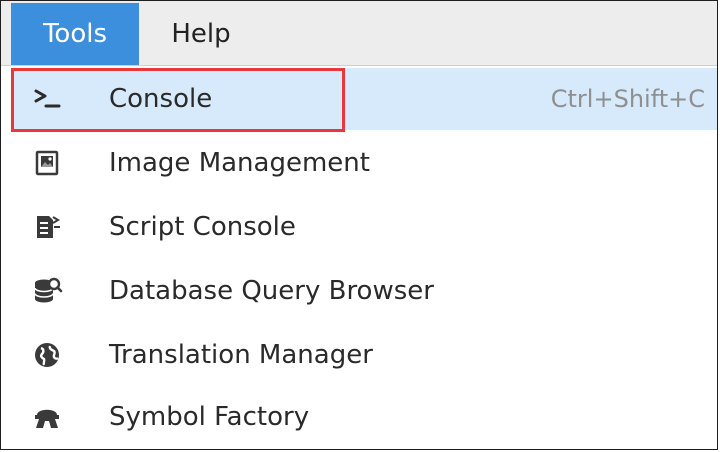  Describe the element at coordinates (241, 355) in the screenshot. I see `menu-item-label: Translation Manager` at that location.